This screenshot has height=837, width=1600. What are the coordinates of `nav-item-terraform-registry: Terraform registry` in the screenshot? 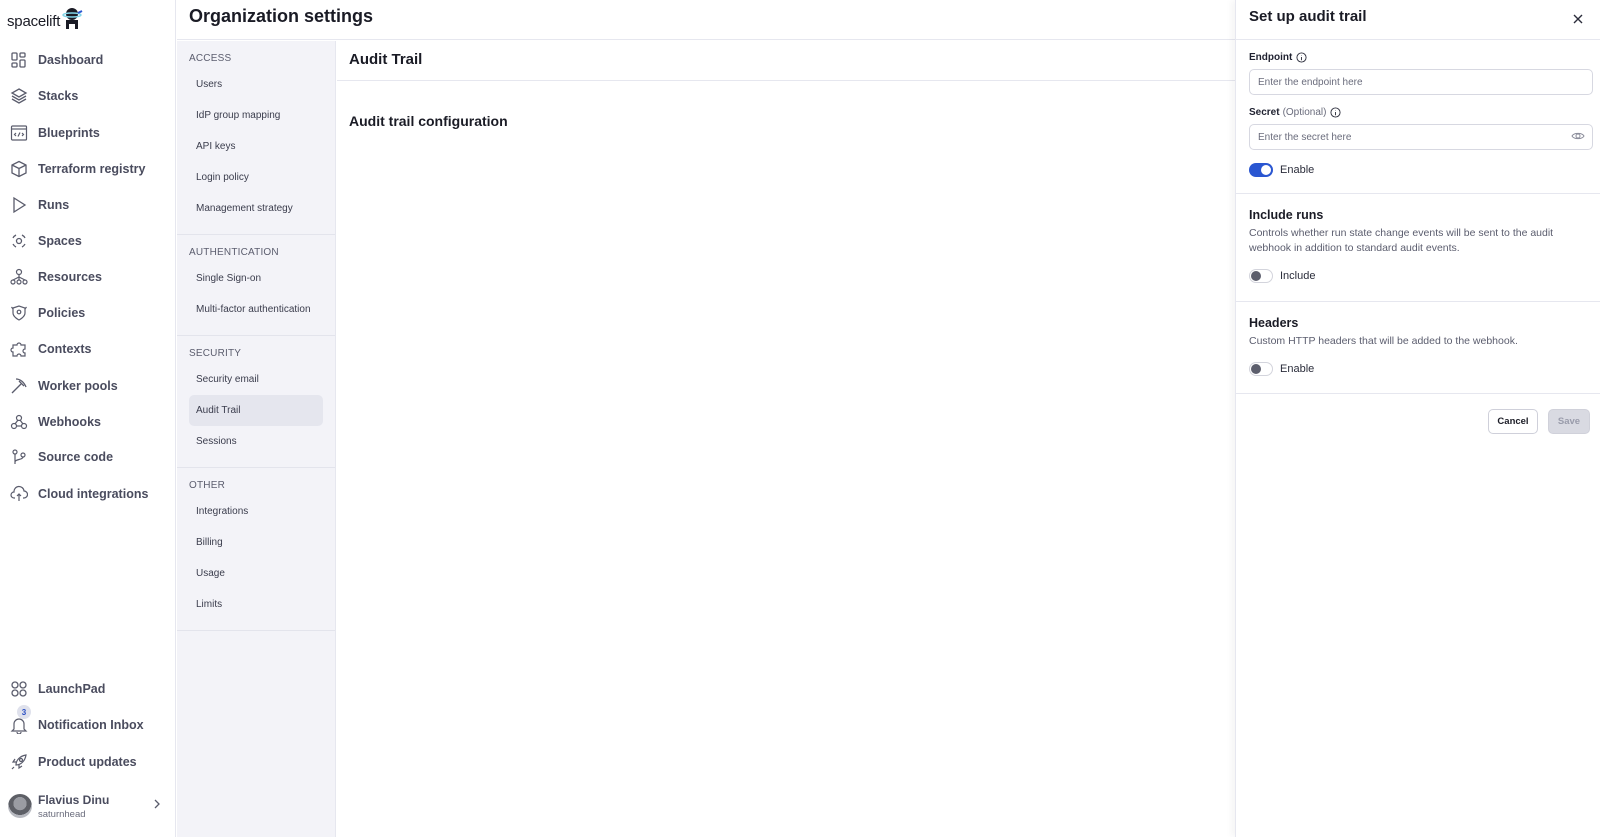 It's located at (88, 169).